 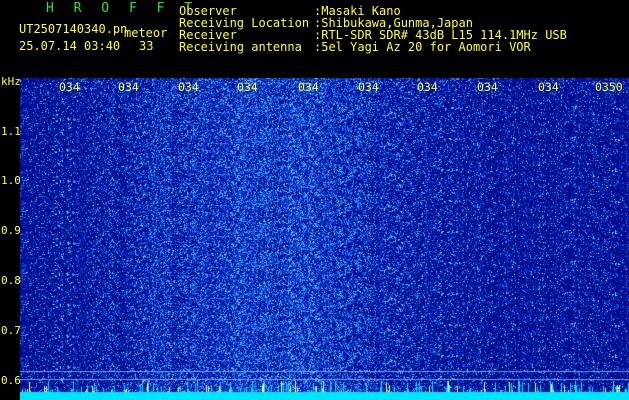 What do you see at coordinates (11, 131) in the screenshot?
I see `y-tick-label: 1.1` at bounding box center [11, 131].